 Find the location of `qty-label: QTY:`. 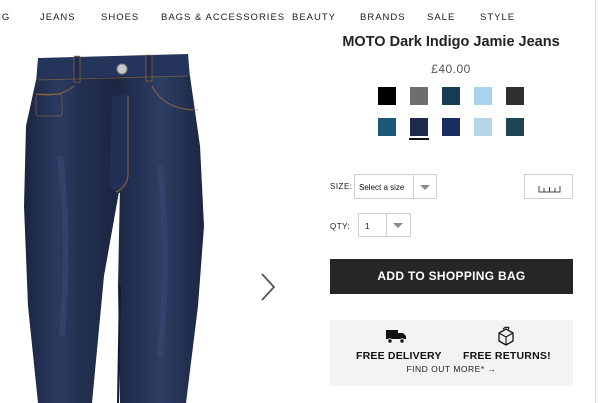

qty-label: QTY: is located at coordinates (340, 226).